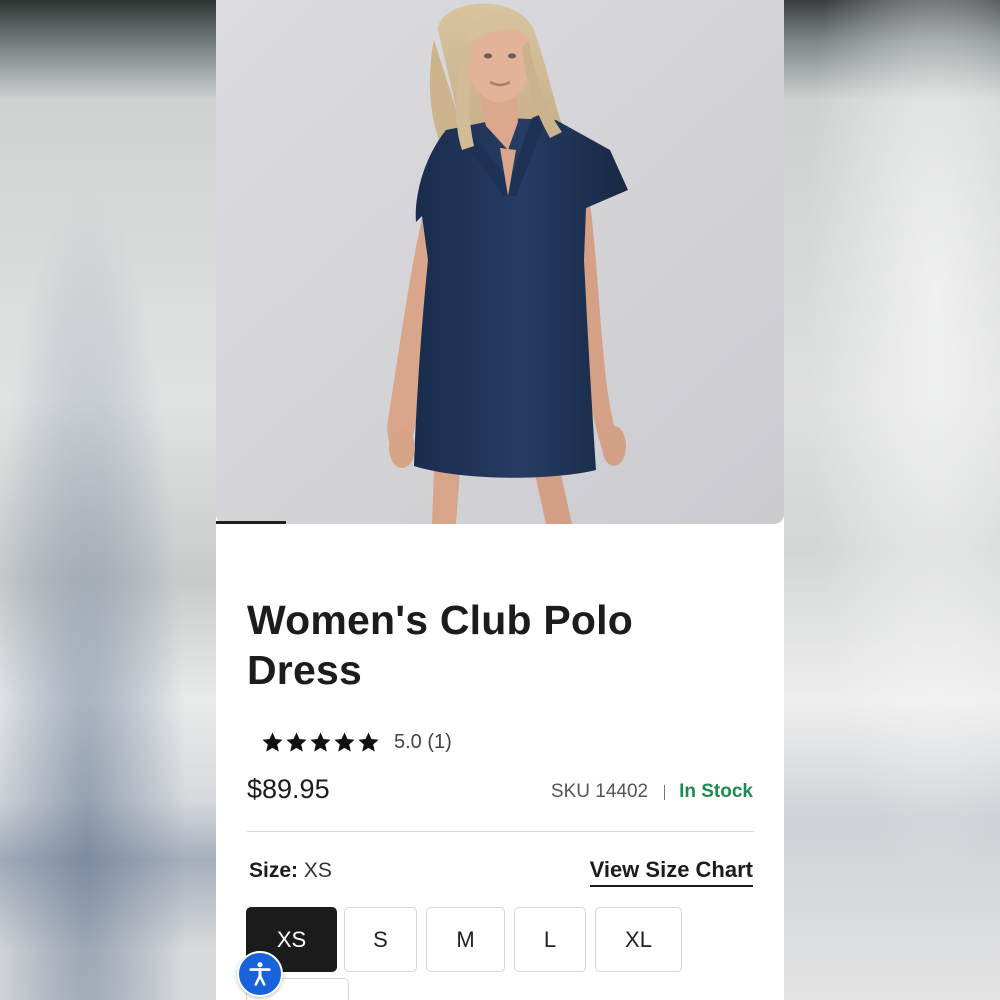 This screenshot has height=1000, width=1000. Describe the element at coordinates (500, 831) in the screenshot. I see `divider` at that location.